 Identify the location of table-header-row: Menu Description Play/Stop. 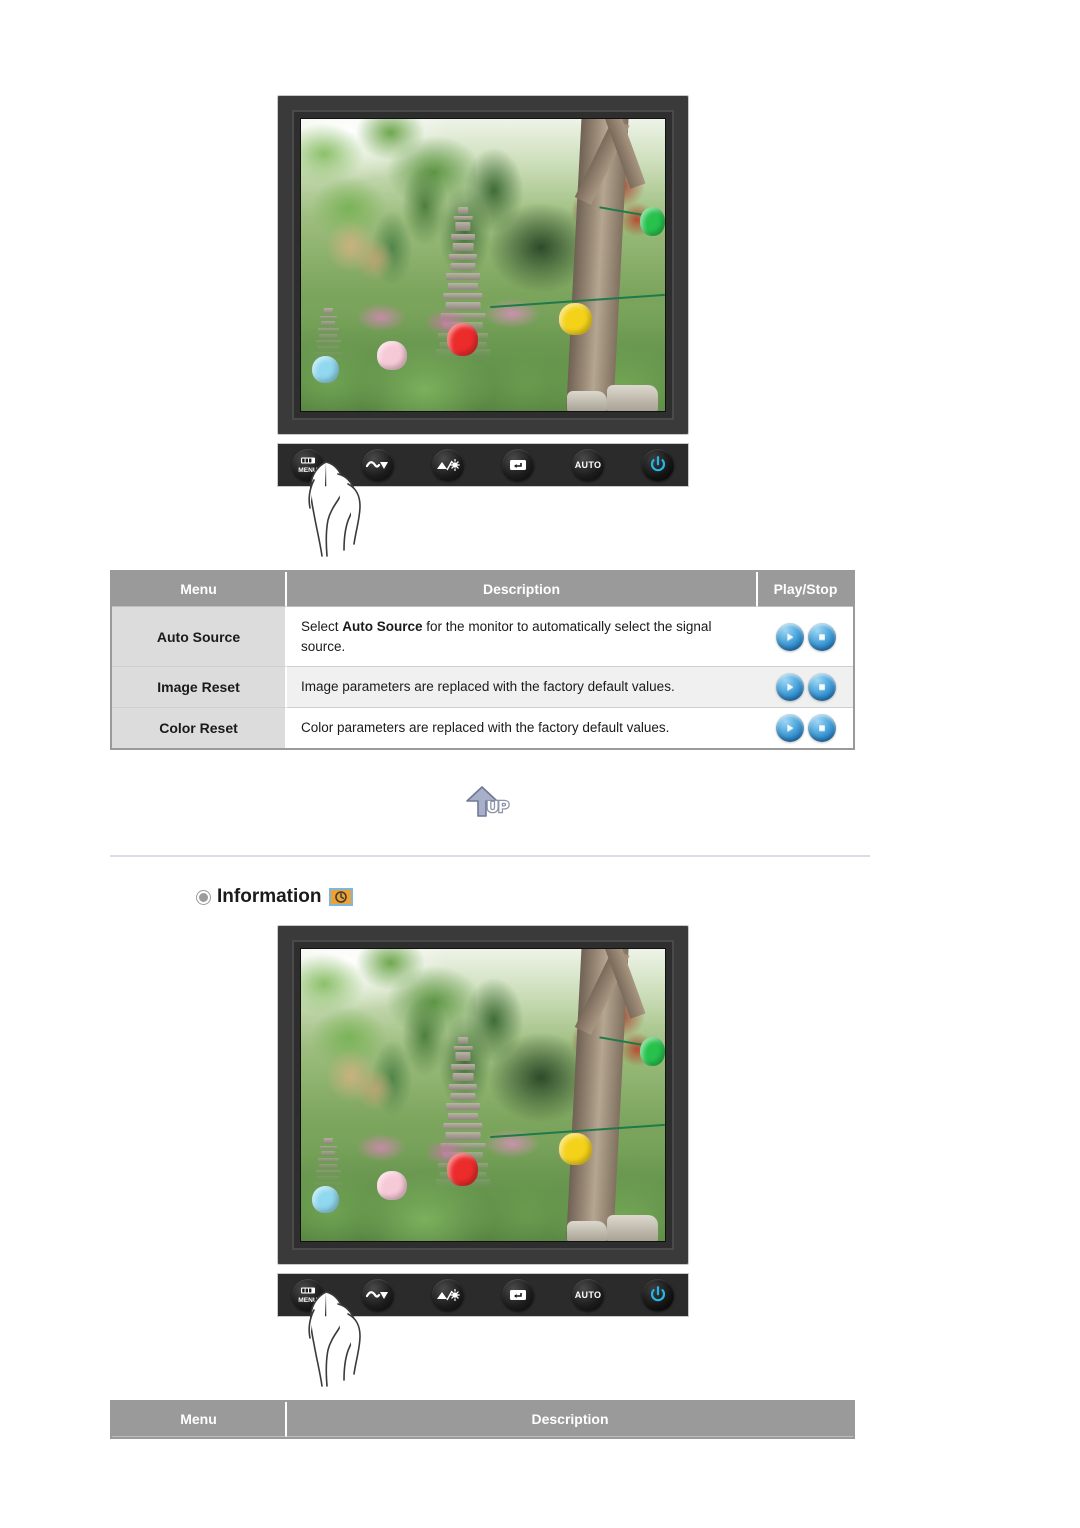
(482, 589).